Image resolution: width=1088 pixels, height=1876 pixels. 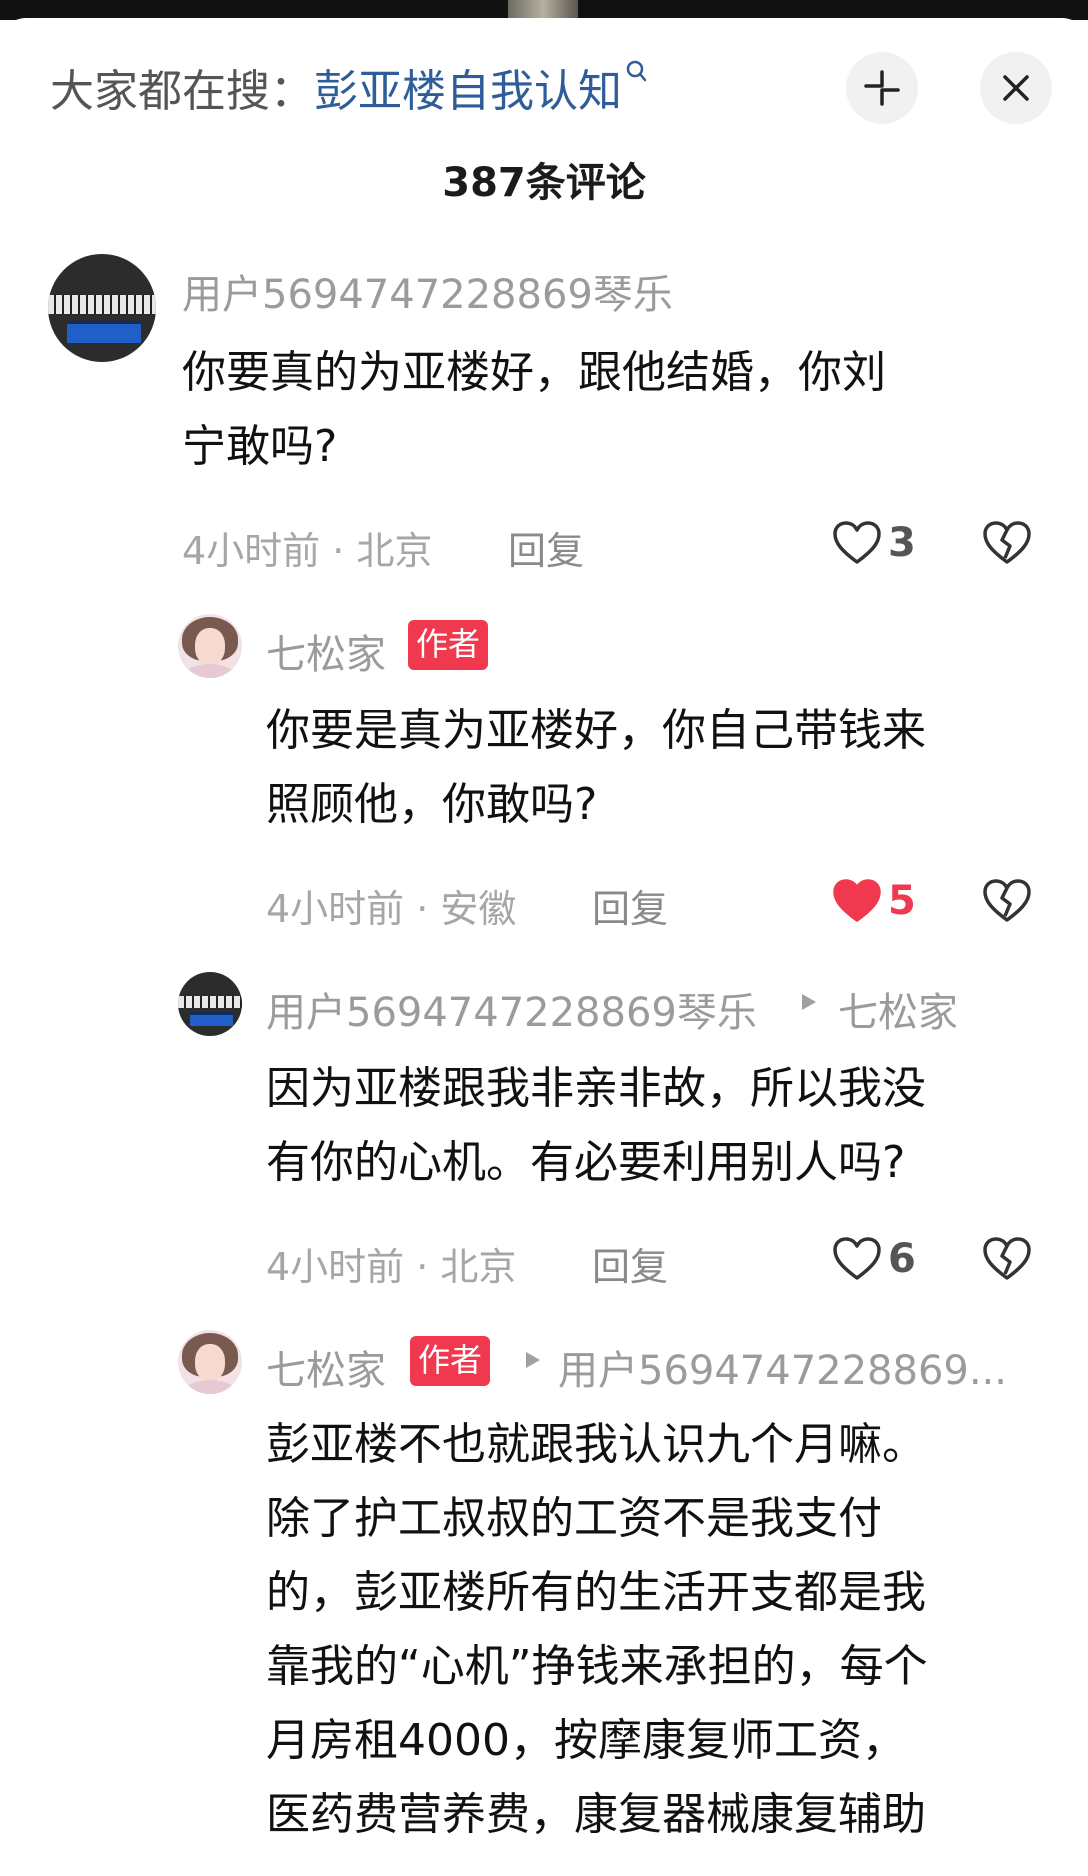 What do you see at coordinates (468, 87) in the screenshot?
I see `trending-search-term: 彭亚楼自我认知` at bounding box center [468, 87].